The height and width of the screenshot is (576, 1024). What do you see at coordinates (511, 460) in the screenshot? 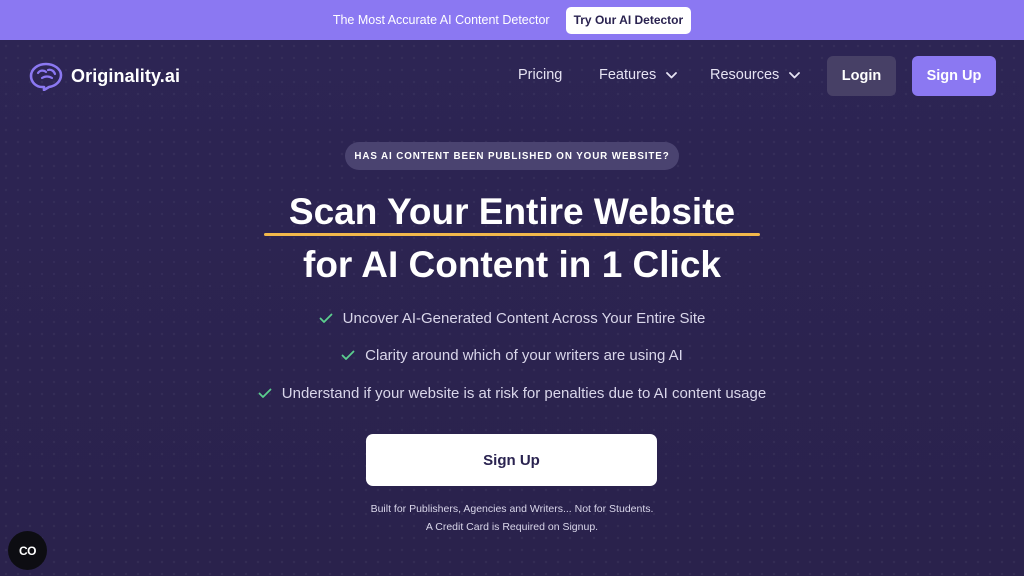
I see `hero-signup-button: Sign Up` at bounding box center [511, 460].